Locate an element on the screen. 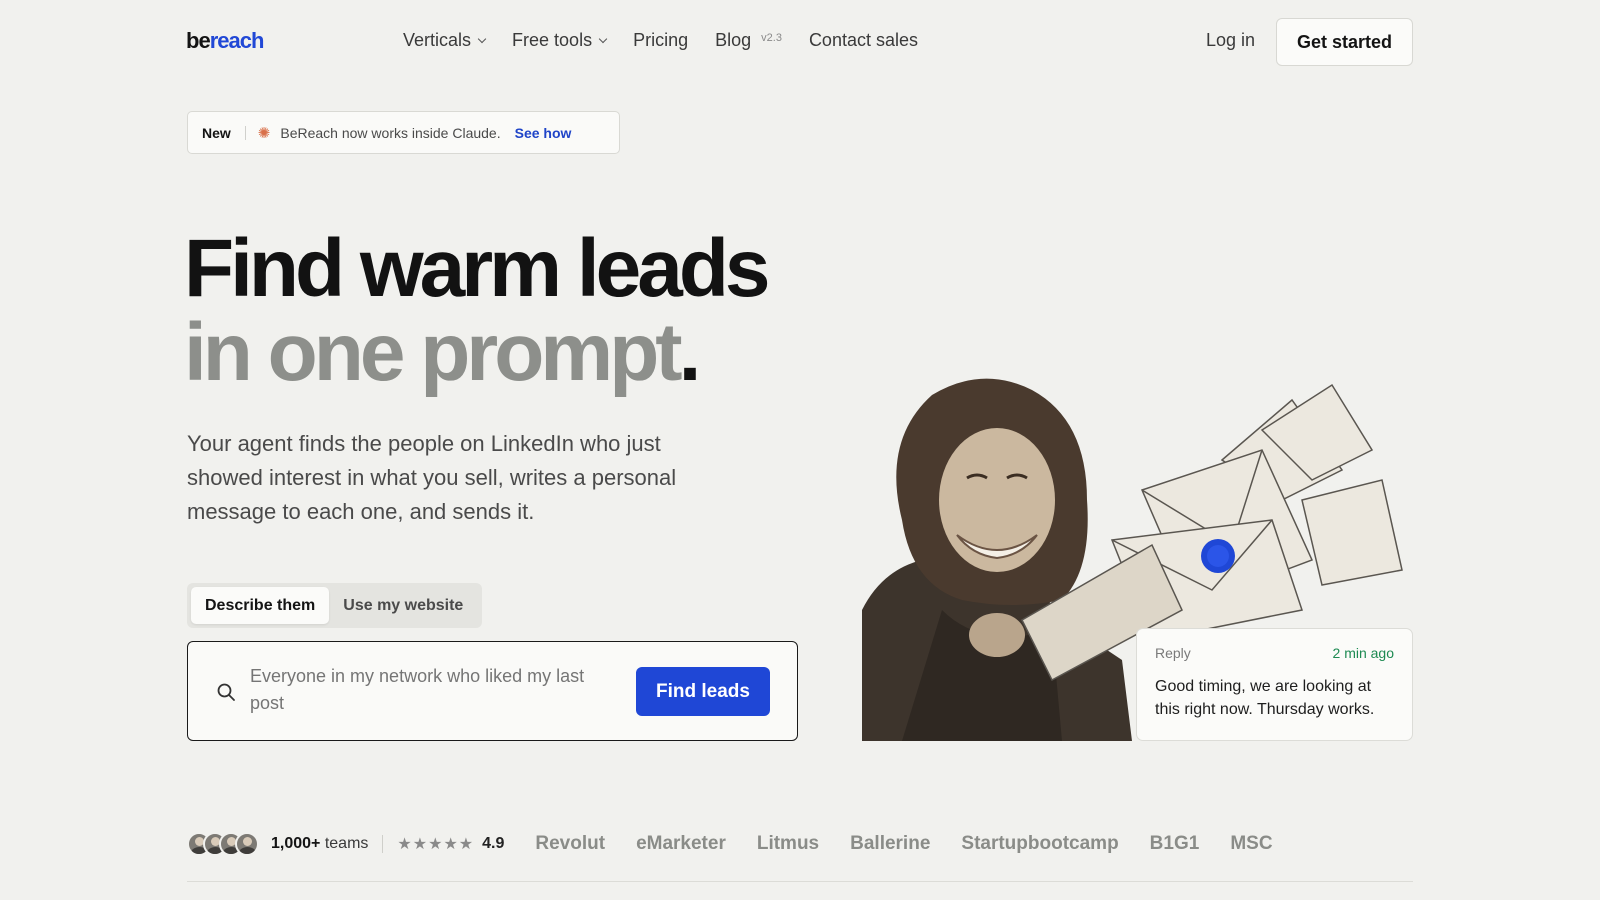  hero-headline-line1: Find warm leads is located at coordinates (477, 268).